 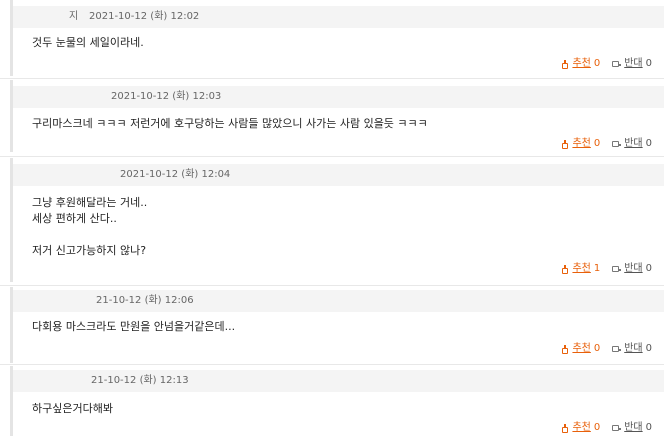 What do you see at coordinates (175, 174) in the screenshot?
I see `comment-timestamp: 2021-10-12 (화) 12:04` at bounding box center [175, 174].